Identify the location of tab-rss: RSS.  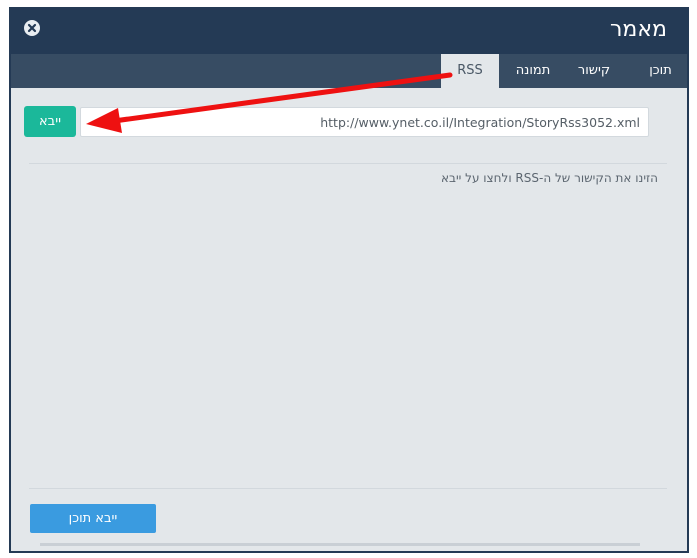
(470, 71).